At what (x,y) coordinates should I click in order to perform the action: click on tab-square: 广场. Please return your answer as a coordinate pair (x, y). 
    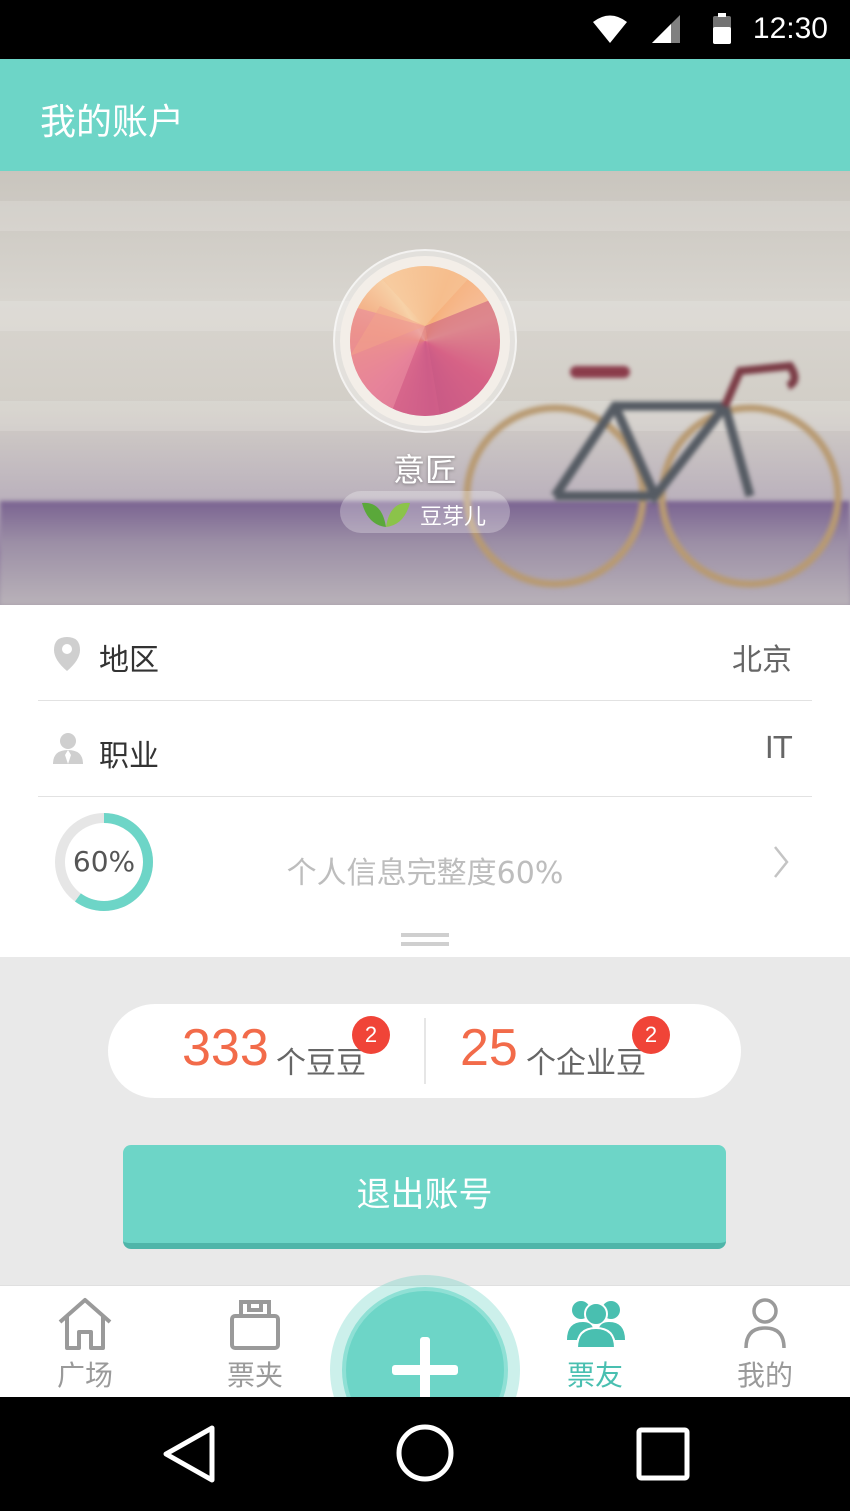
    Looking at the image, I should click on (85, 1342).